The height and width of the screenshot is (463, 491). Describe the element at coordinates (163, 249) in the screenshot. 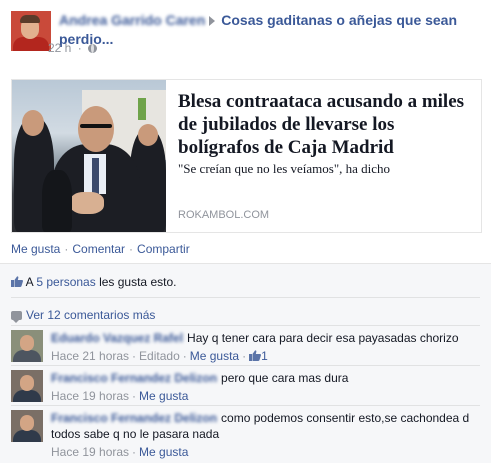

I see `share-button: Compartir` at that location.